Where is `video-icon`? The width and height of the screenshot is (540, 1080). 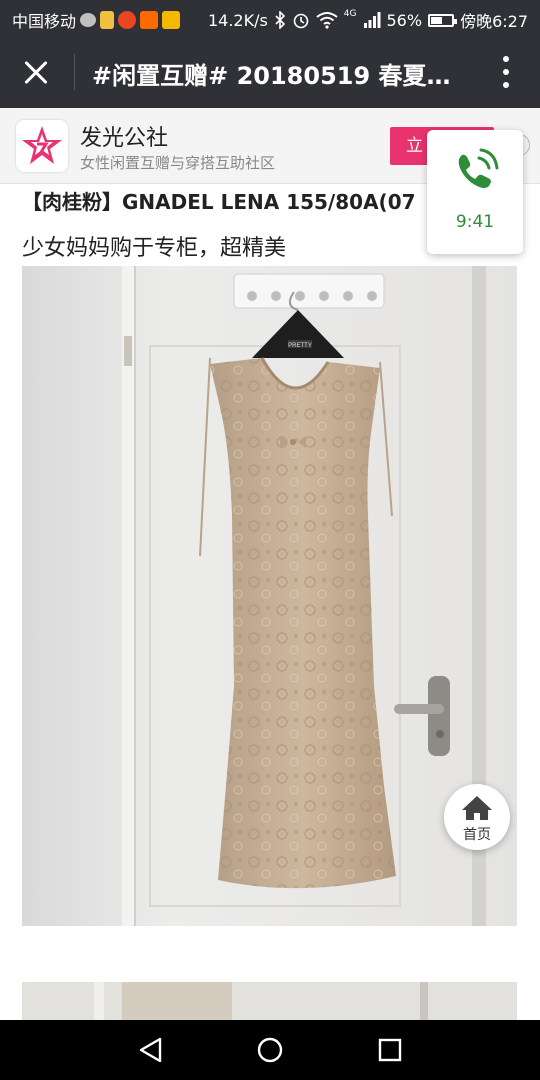
video-icon is located at coordinates (149, 20).